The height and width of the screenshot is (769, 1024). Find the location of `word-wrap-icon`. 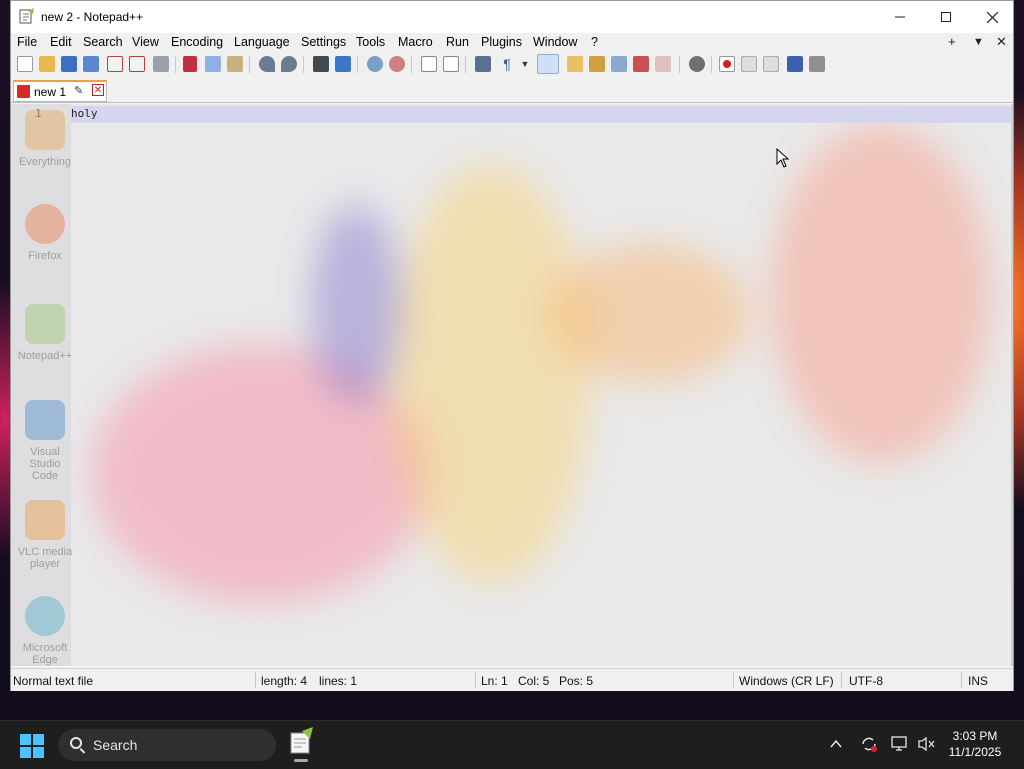

word-wrap-icon is located at coordinates (483, 64).